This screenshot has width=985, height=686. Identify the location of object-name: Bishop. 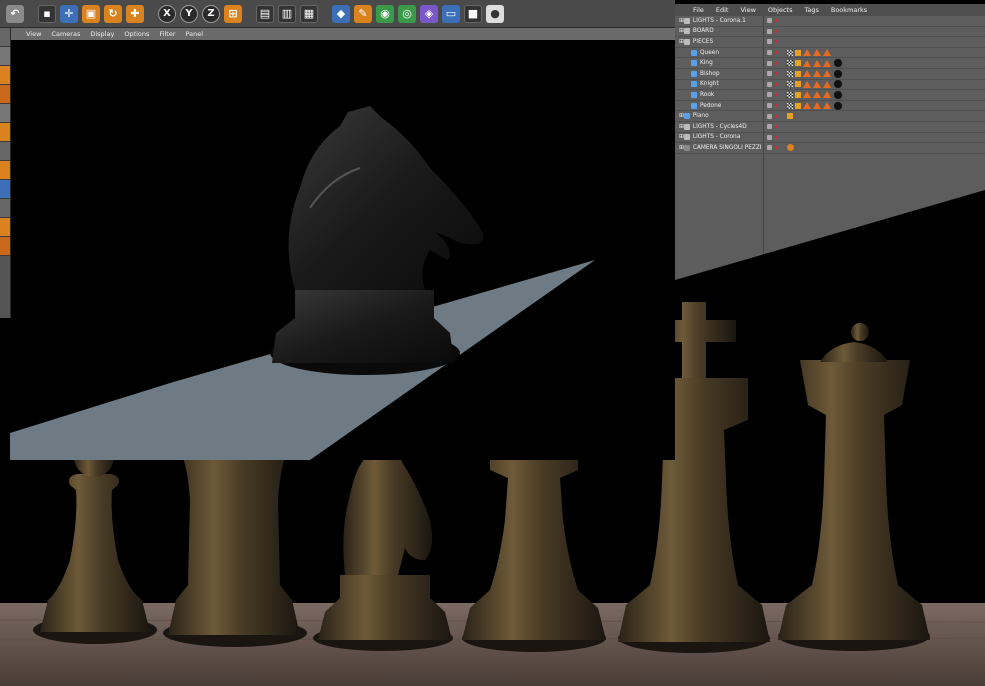
(710, 74).